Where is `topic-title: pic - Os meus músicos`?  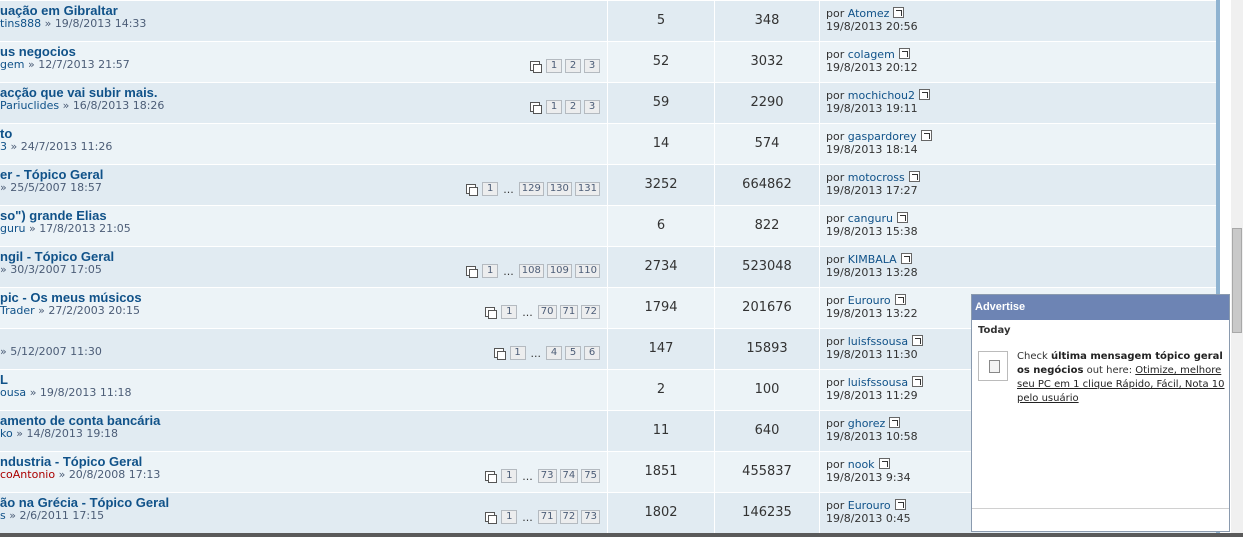
topic-title: pic - Os meus músicos is located at coordinates (71, 297).